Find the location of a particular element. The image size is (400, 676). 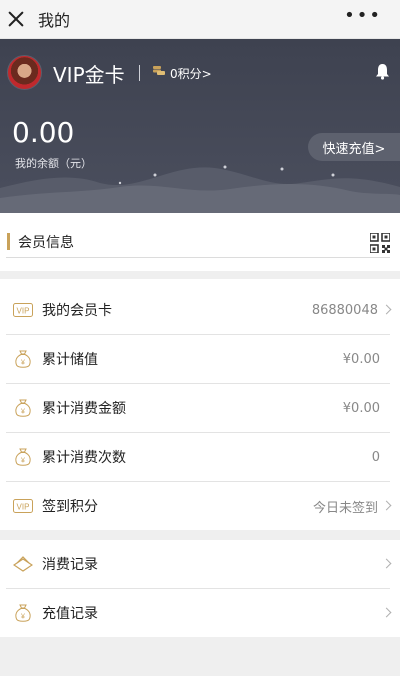

list-item-spend-count: ¥ 累计消费次数 0 is located at coordinates (198, 457).